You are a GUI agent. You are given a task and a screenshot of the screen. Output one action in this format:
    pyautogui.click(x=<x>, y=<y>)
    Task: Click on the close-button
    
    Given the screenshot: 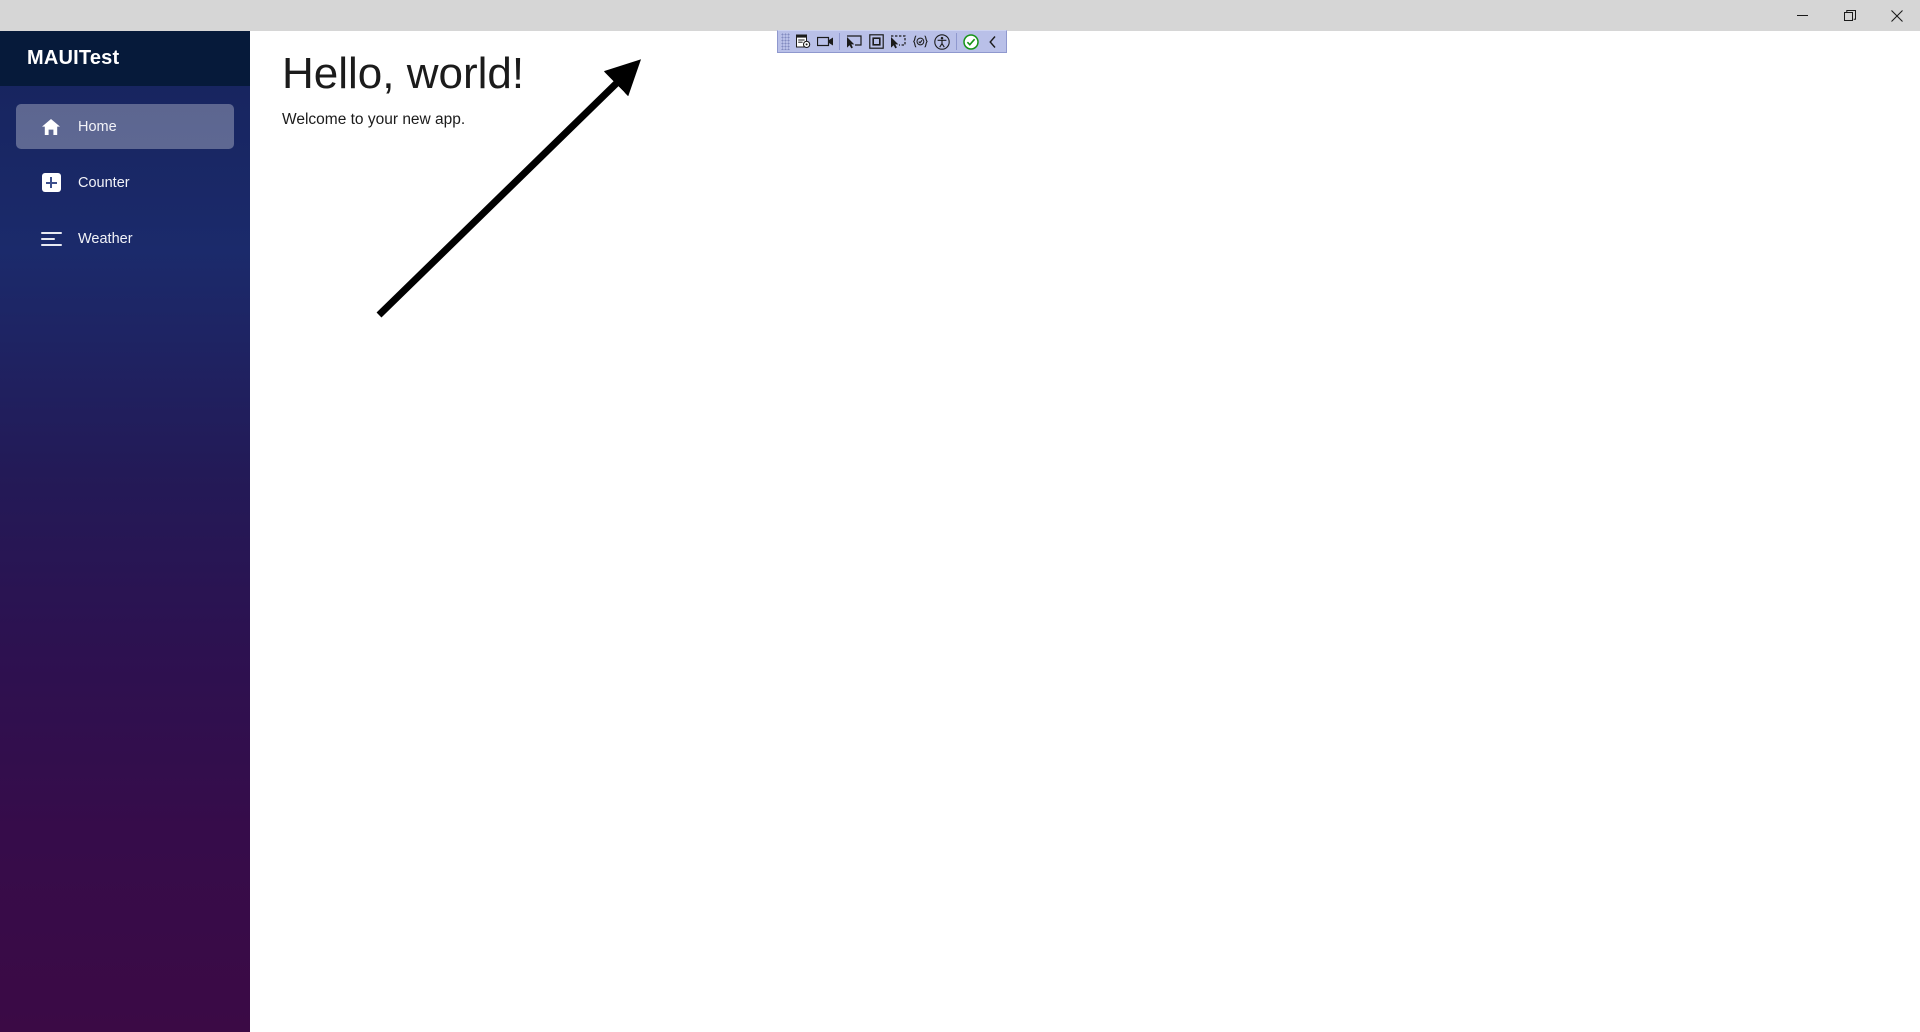 What is the action you would take?
    pyautogui.click(x=1896, y=15)
    